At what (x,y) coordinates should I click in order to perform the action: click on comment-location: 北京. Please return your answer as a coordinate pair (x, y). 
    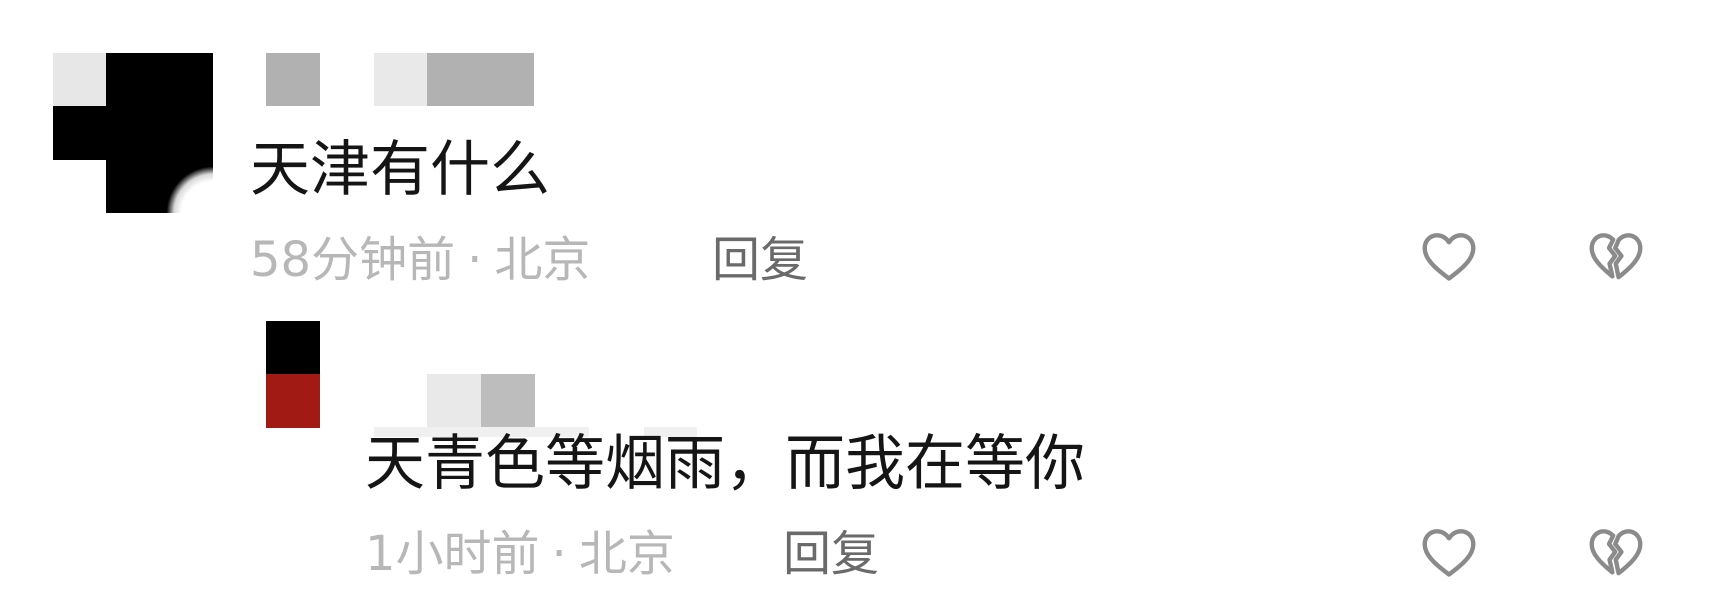
    Looking at the image, I should click on (542, 260).